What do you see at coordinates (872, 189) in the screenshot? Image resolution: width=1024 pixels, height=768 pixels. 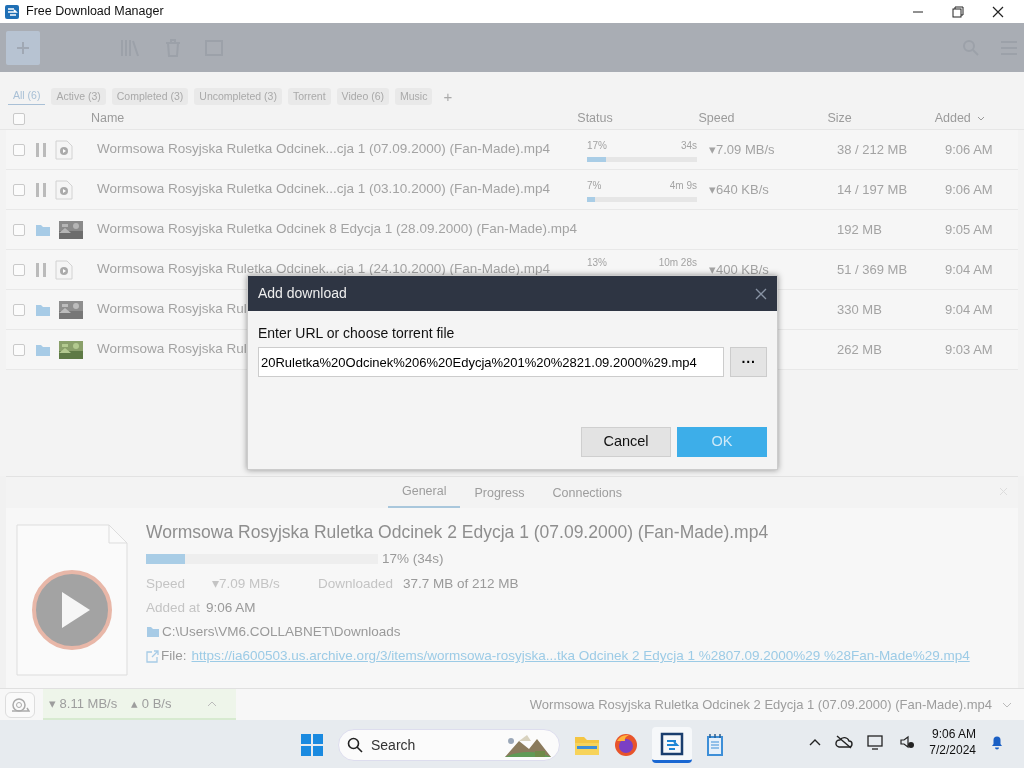 I see `file-size: 14 / 197 MB` at bounding box center [872, 189].